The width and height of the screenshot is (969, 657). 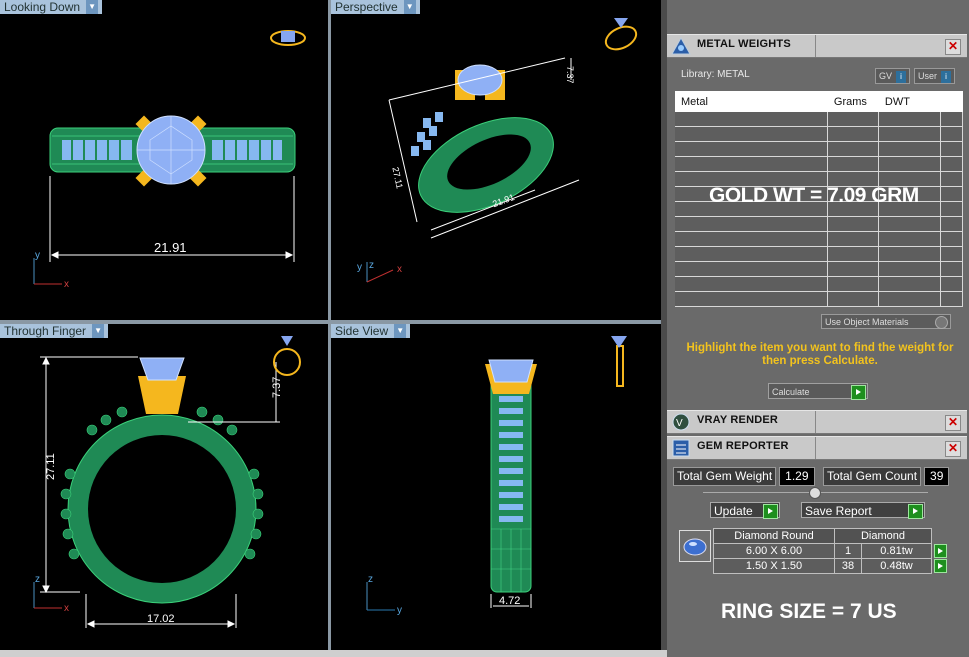 What do you see at coordinates (909, 101) in the screenshot?
I see `column-header-dwt: DWT` at bounding box center [909, 101].